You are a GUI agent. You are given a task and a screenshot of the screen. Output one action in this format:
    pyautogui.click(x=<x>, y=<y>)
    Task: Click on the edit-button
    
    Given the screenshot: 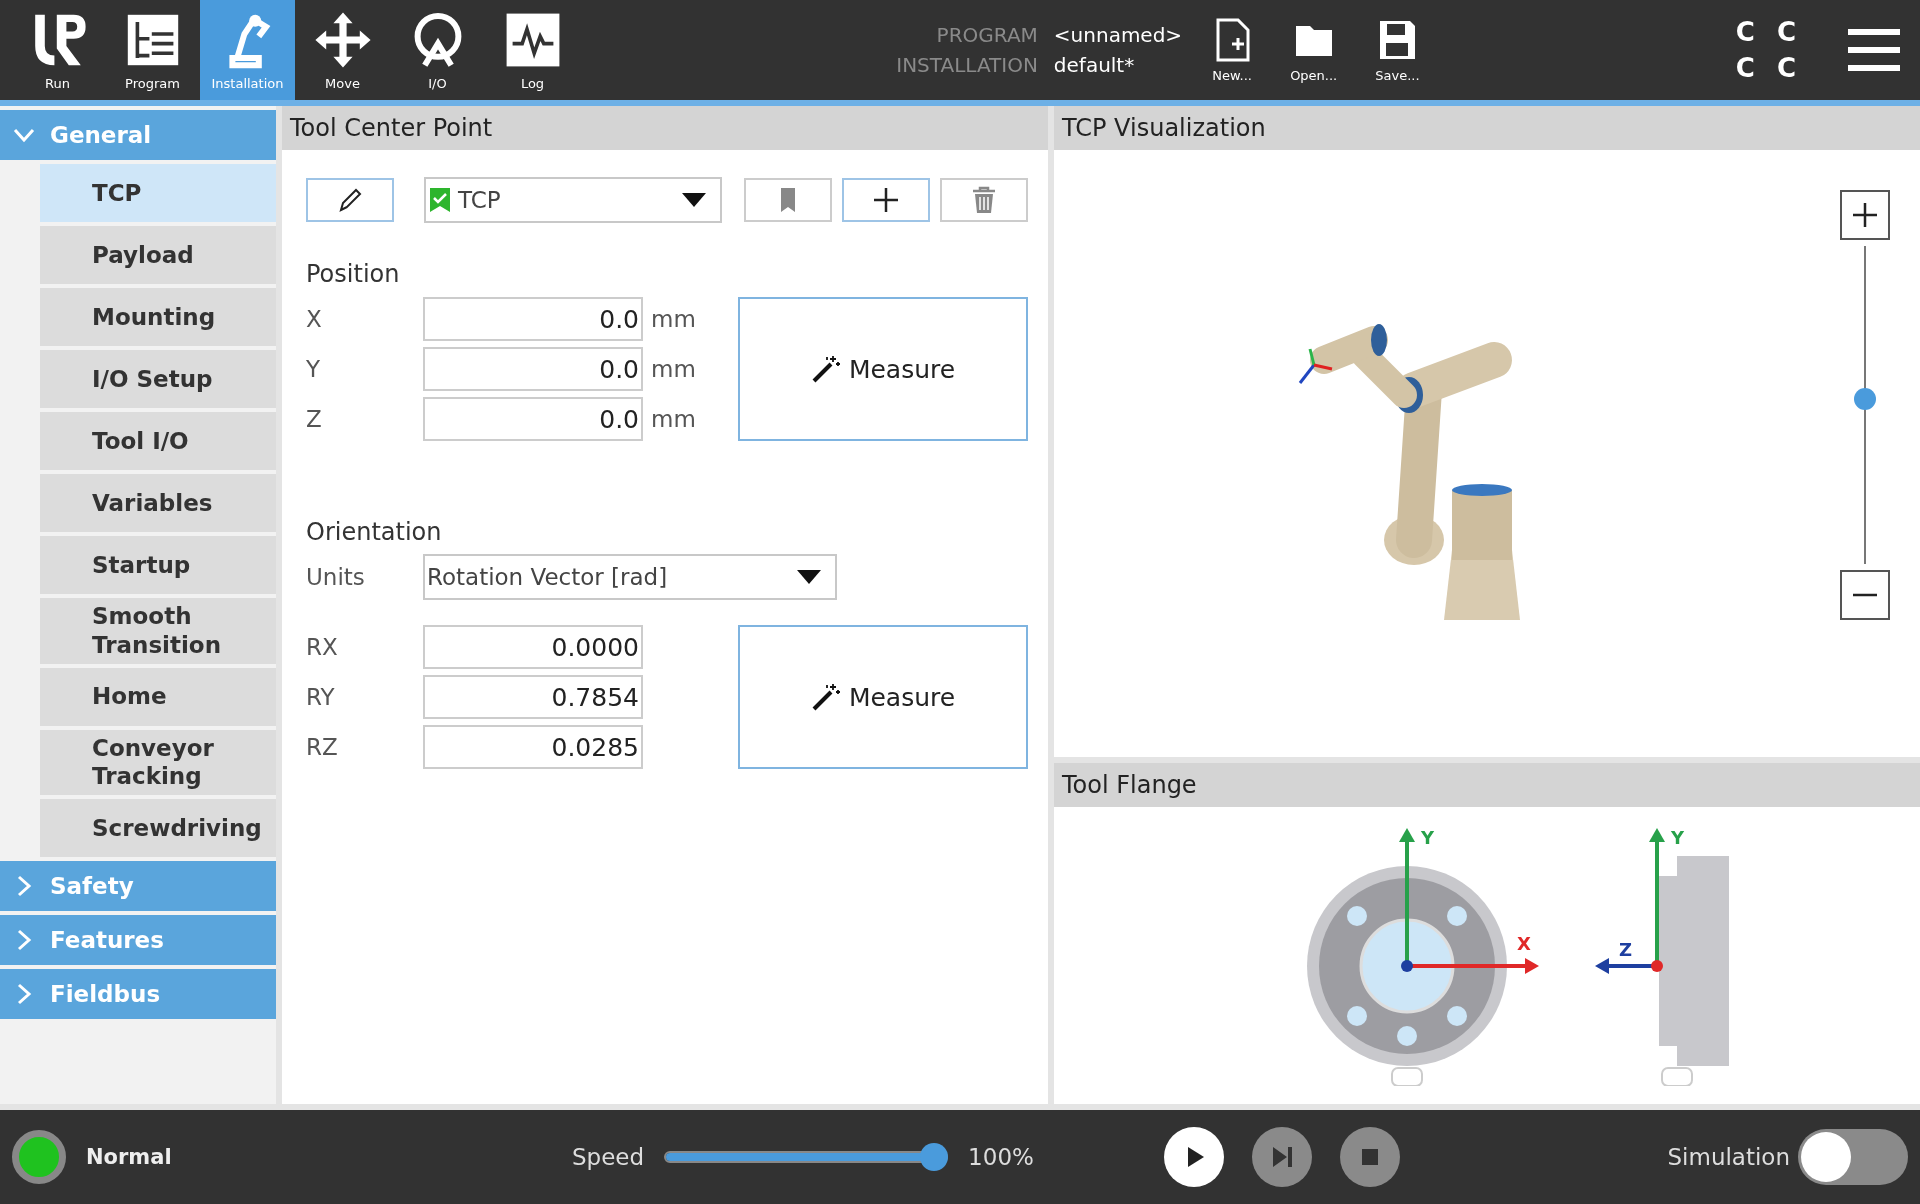 What is the action you would take?
    pyautogui.click(x=350, y=200)
    